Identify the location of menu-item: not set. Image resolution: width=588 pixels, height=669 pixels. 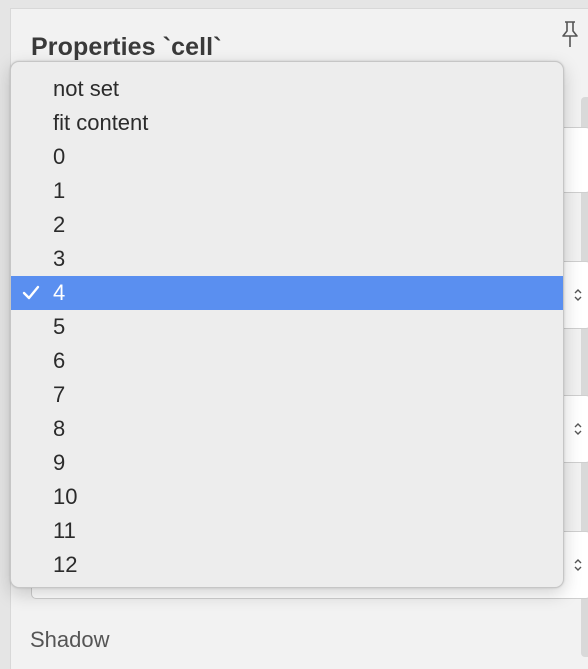
(287, 89).